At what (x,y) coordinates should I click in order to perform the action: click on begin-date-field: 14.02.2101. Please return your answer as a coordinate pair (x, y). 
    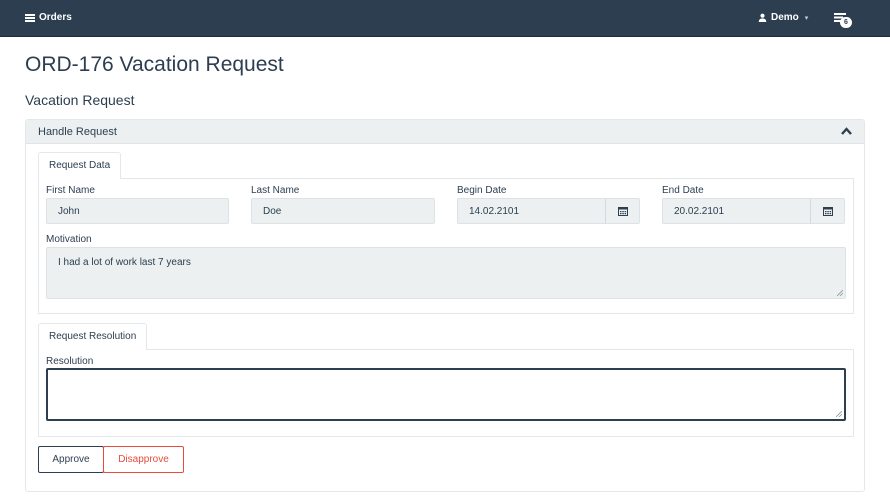
    Looking at the image, I should click on (548, 211).